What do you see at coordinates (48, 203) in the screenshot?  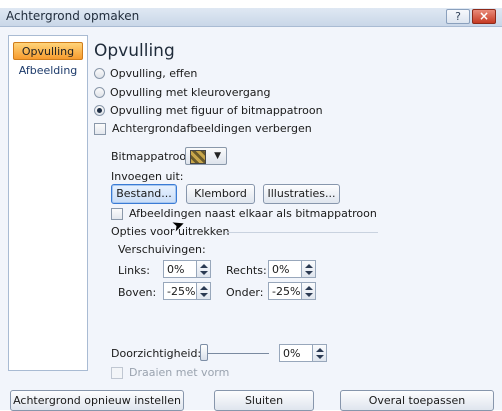 I see `sidebar: Opvulling Afbeelding` at bounding box center [48, 203].